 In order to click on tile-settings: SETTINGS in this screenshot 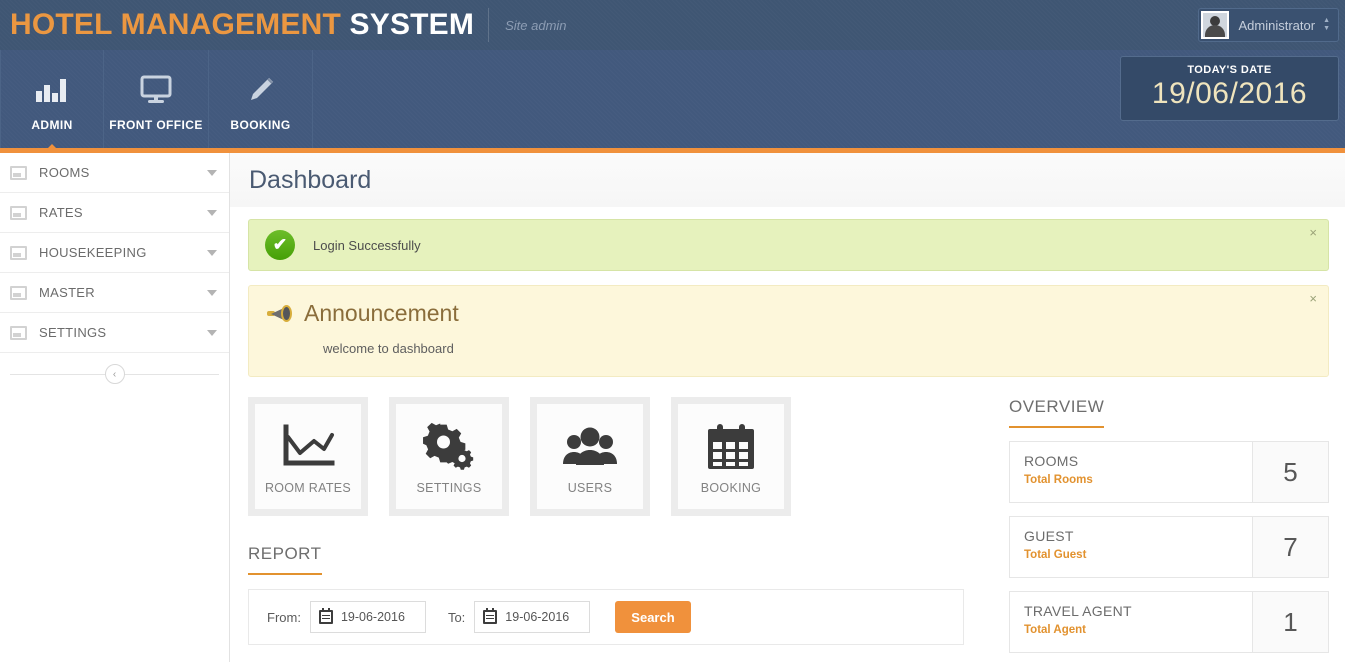, I will do `click(449, 456)`.